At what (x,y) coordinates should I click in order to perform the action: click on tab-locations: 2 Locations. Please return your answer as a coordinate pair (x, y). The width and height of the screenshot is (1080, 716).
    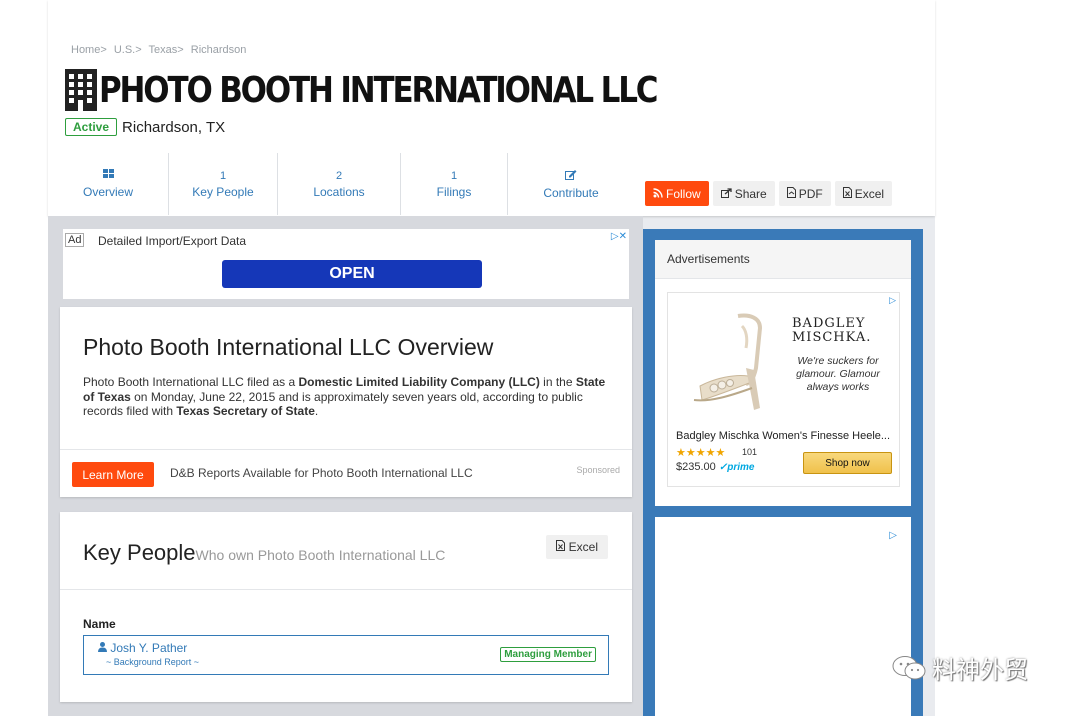
    Looking at the image, I should click on (339, 184).